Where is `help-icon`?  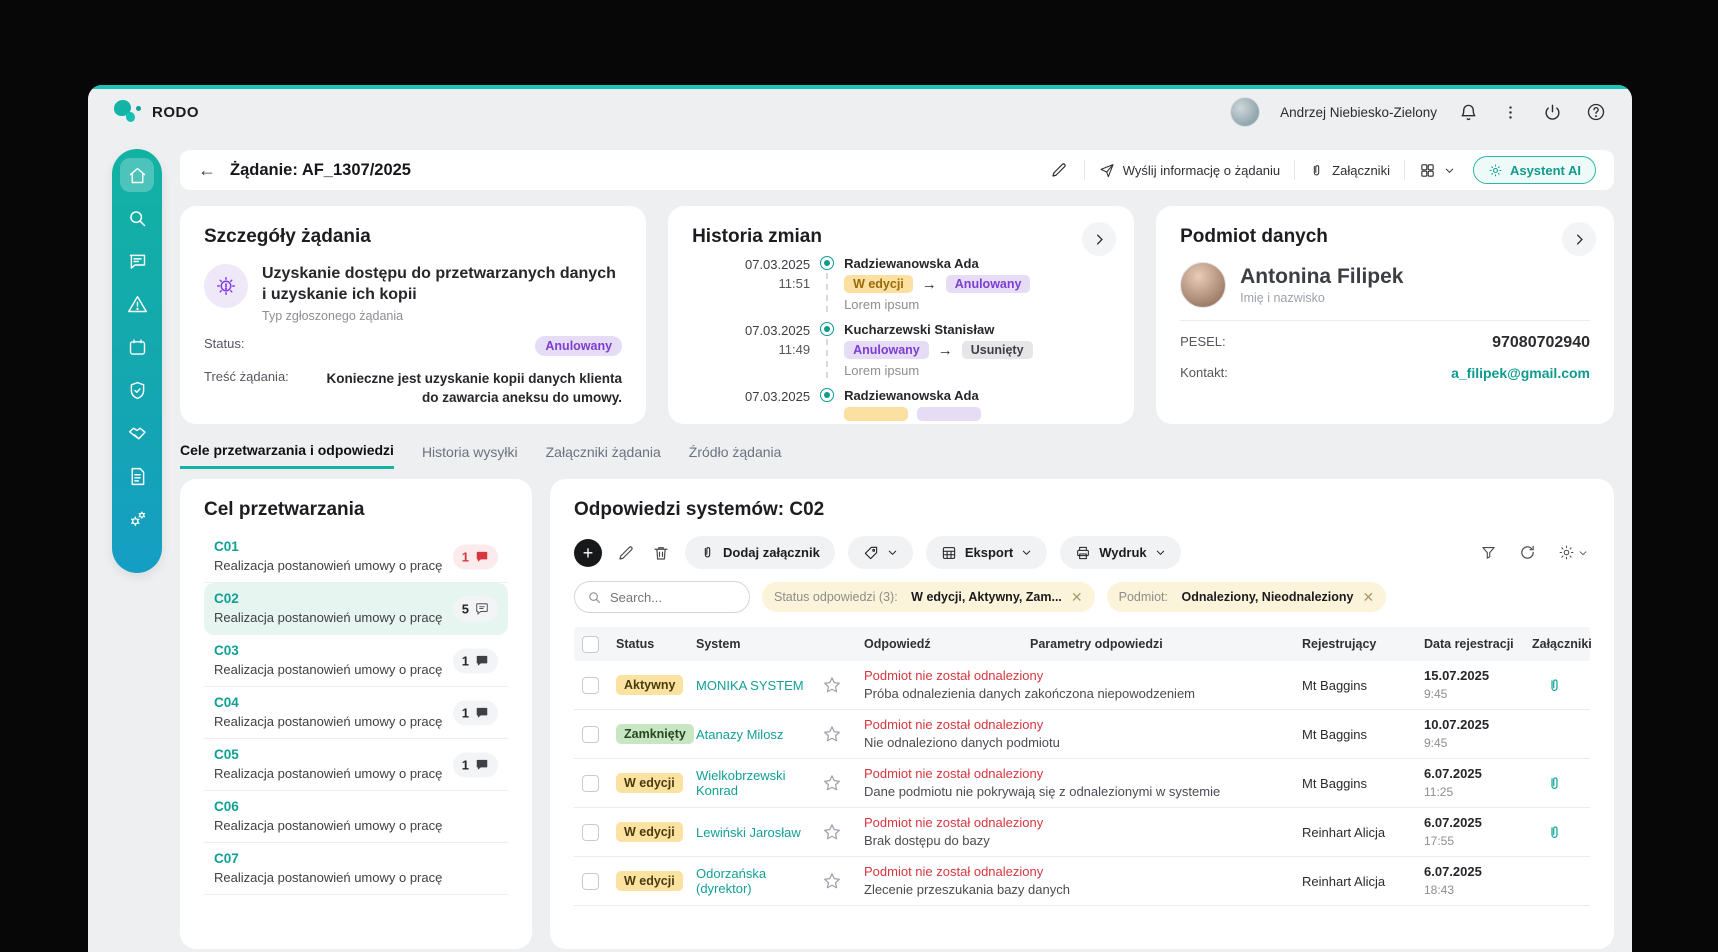 help-icon is located at coordinates (1596, 112).